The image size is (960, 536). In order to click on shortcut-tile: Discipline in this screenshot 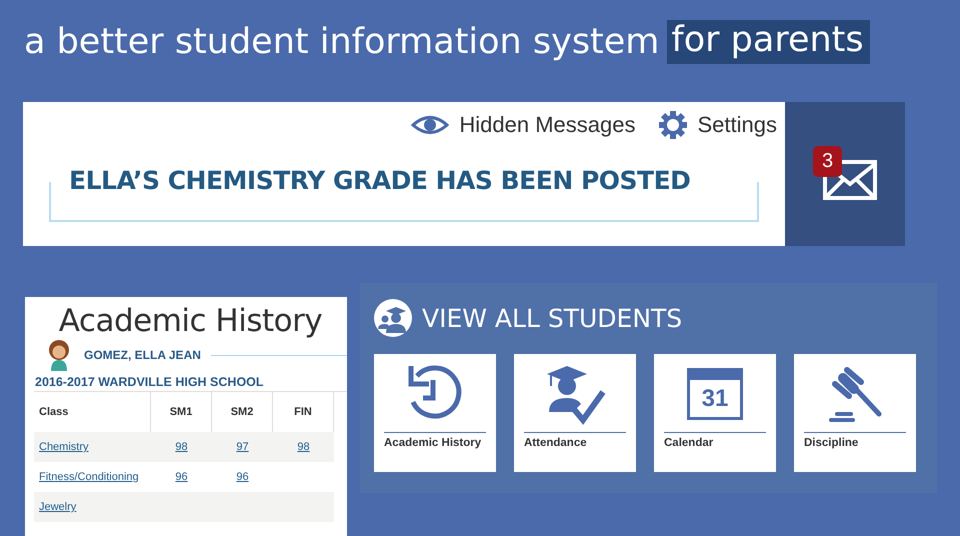, I will do `click(855, 413)`.